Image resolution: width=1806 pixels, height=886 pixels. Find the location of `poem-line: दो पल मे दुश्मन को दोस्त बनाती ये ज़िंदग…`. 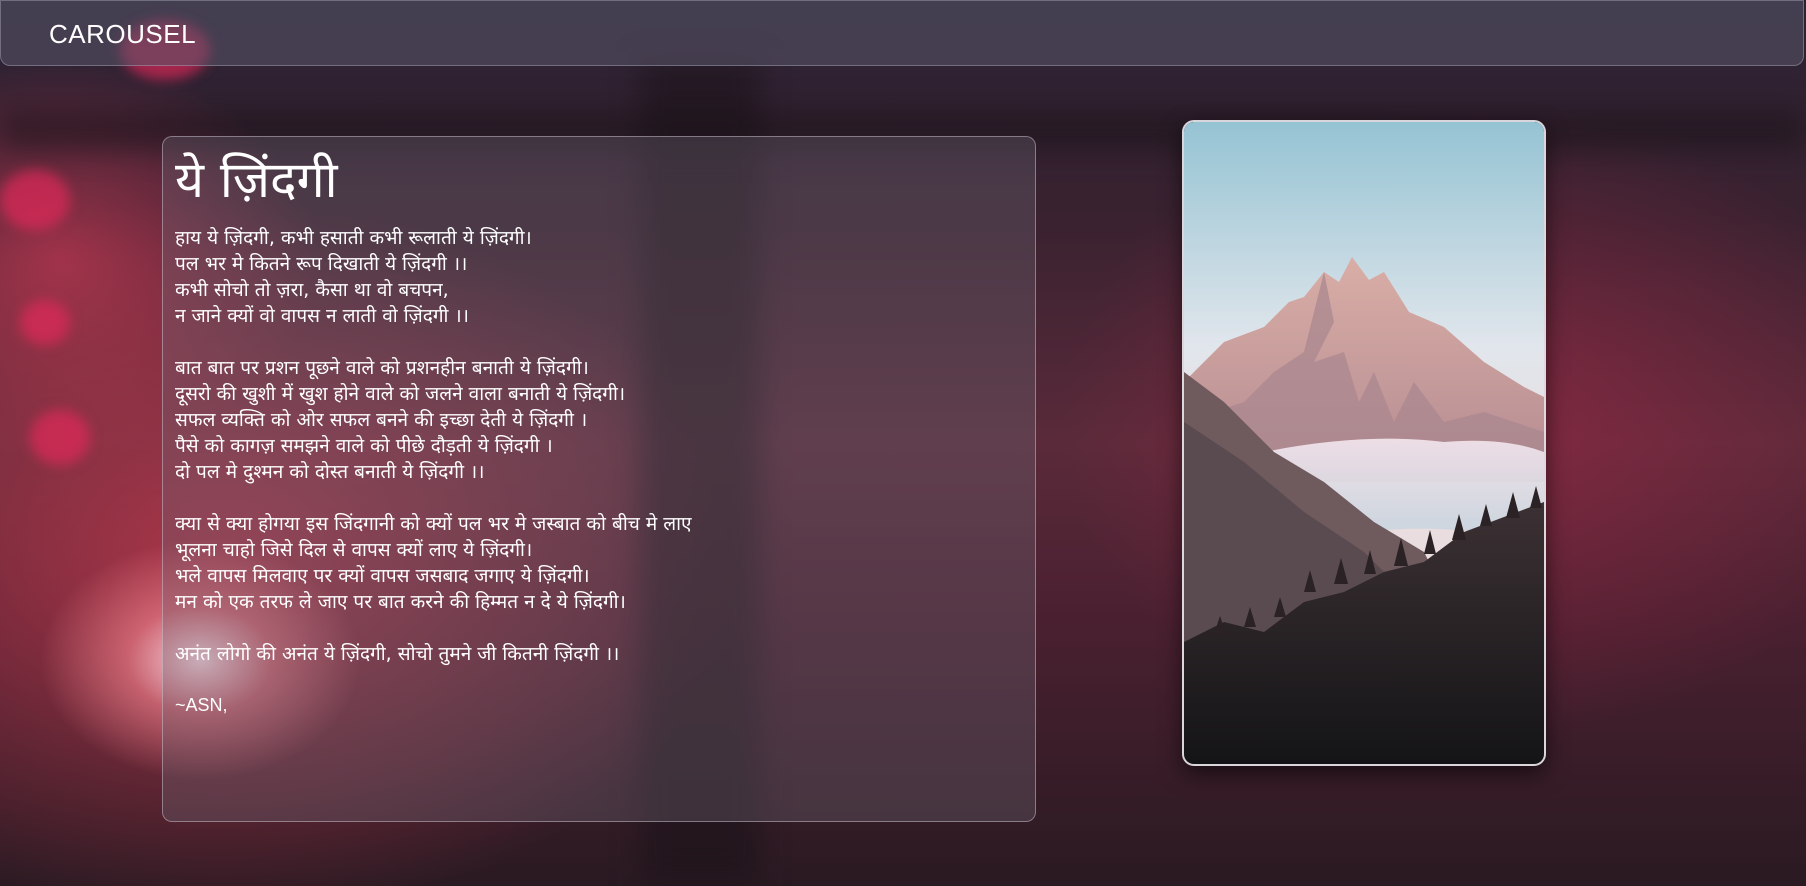

poem-line: दो पल मे दुश्मन को दोस्त बनाती ये ज़िंदग… is located at coordinates (330, 472).